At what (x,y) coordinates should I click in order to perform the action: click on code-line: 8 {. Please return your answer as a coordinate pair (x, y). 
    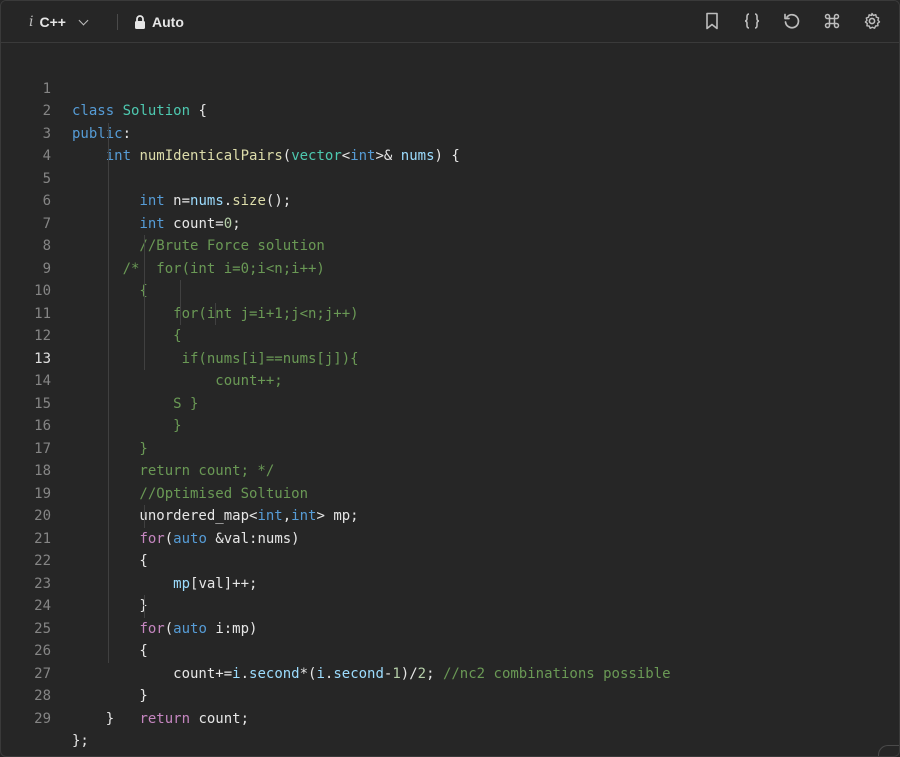
    Looking at the image, I should click on (450, 255).